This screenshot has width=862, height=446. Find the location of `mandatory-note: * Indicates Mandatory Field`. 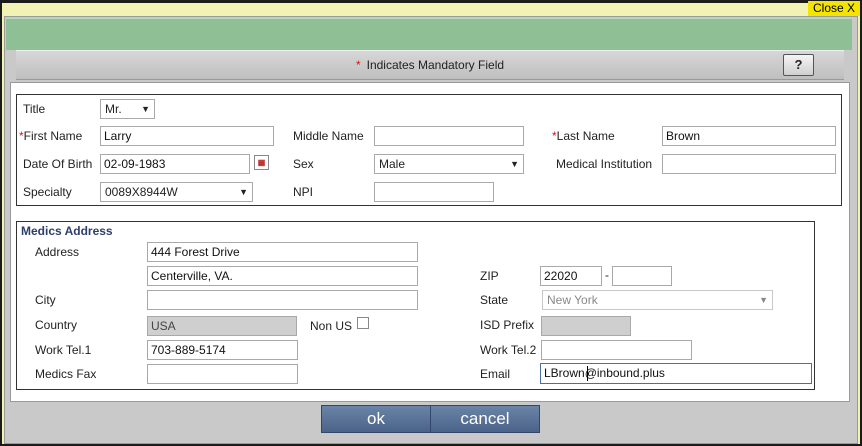

mandatory-note: * Indicates Mandatory Field is located at coordinates (430, 65).